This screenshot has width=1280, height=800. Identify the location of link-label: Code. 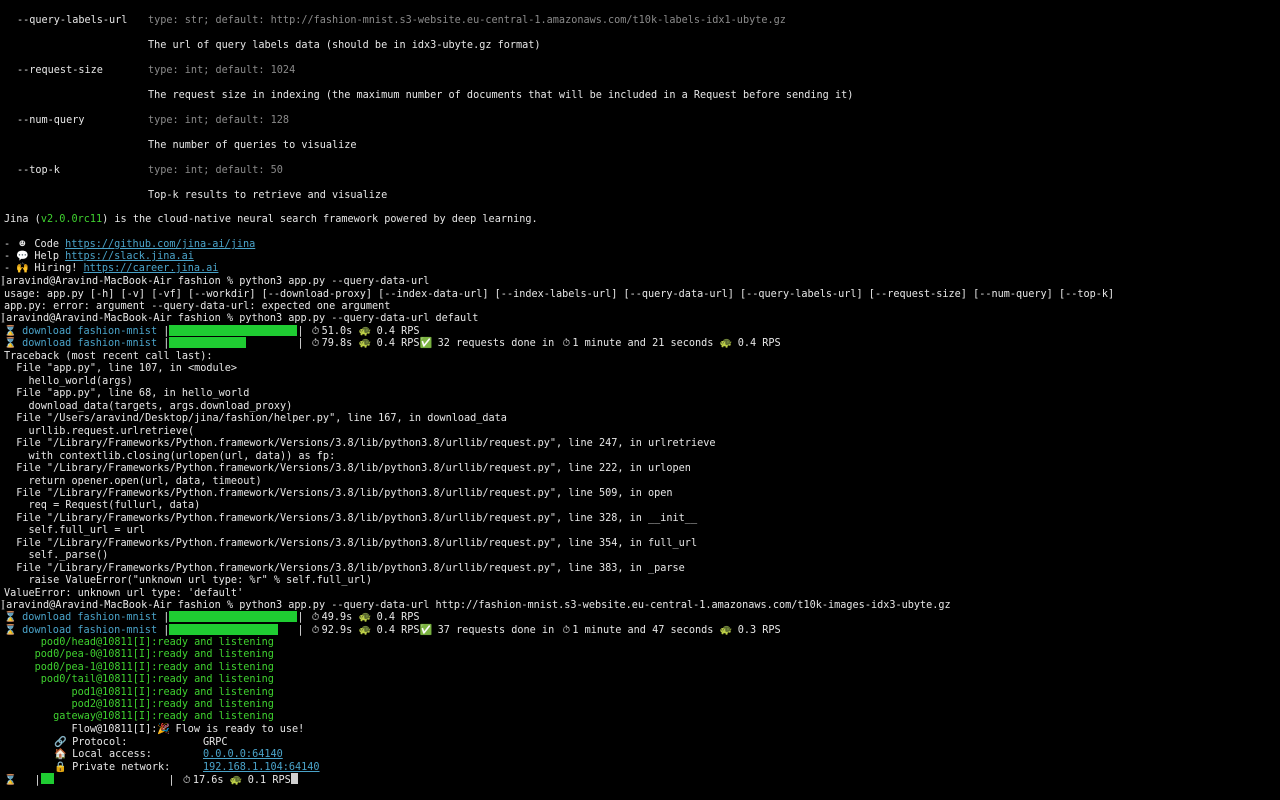
(50, 244).